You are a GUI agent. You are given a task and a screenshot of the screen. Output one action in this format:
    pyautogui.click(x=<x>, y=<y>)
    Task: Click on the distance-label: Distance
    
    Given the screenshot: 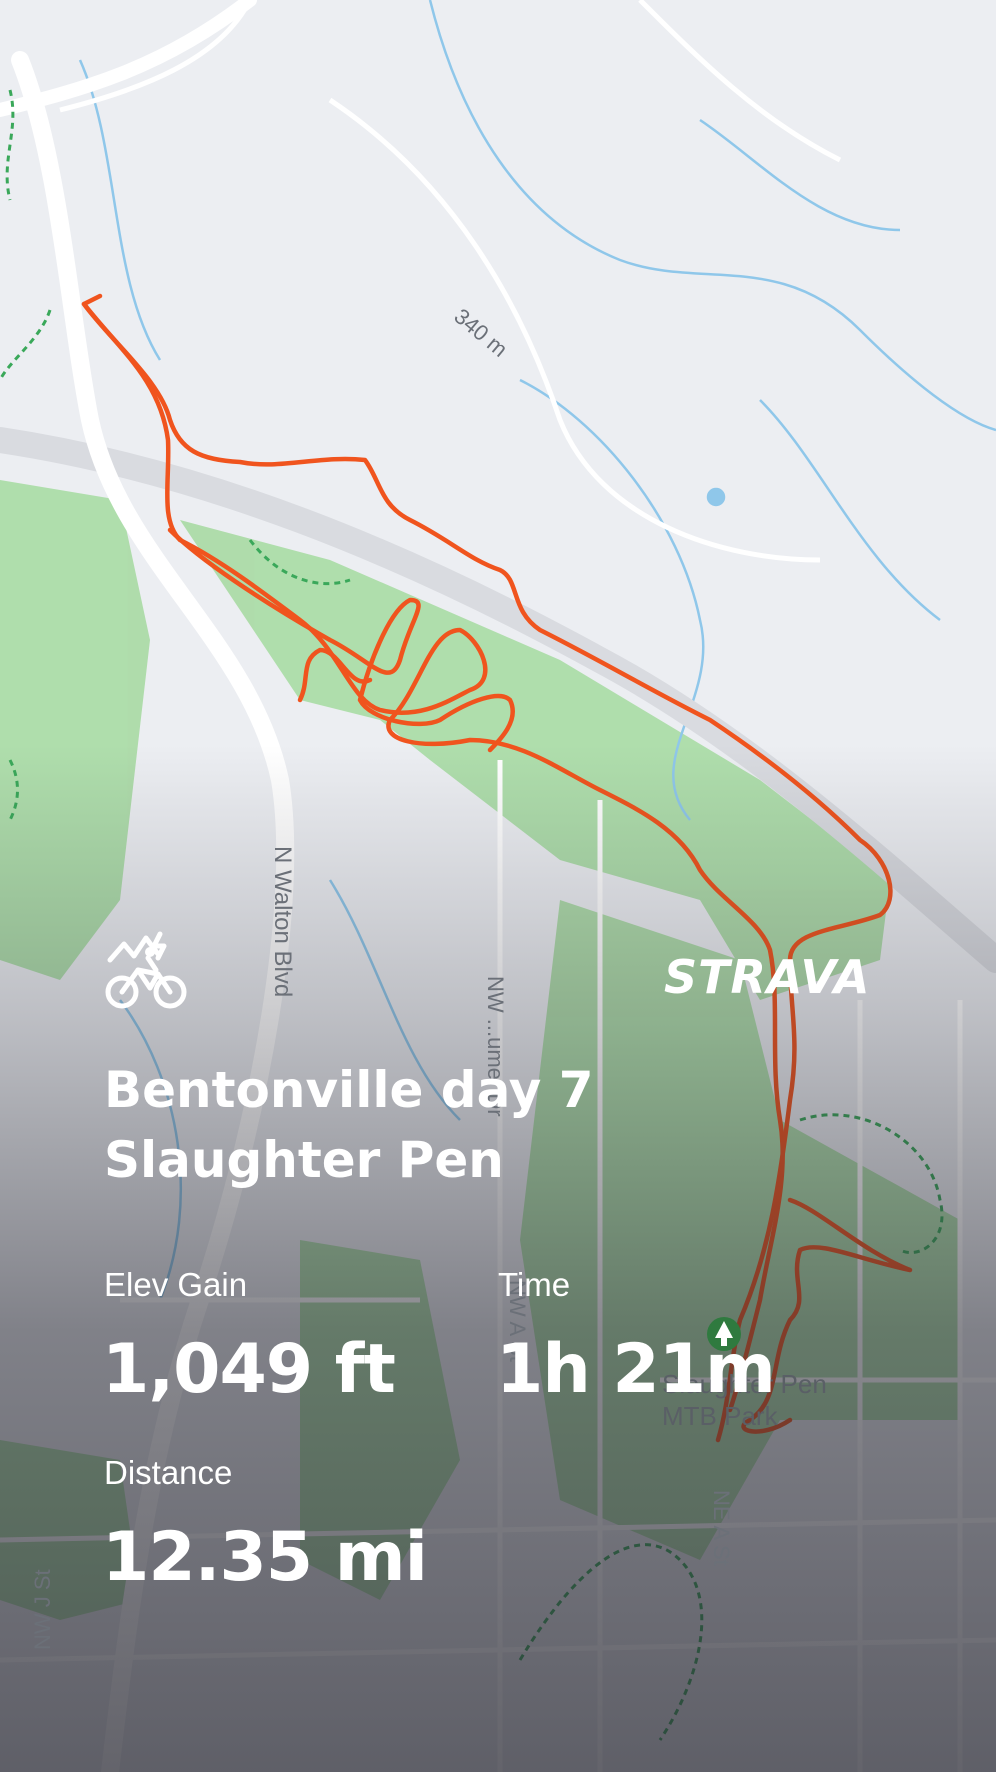 What is the action you would take?
    pyautogui.click(x=168, y=1472)
    